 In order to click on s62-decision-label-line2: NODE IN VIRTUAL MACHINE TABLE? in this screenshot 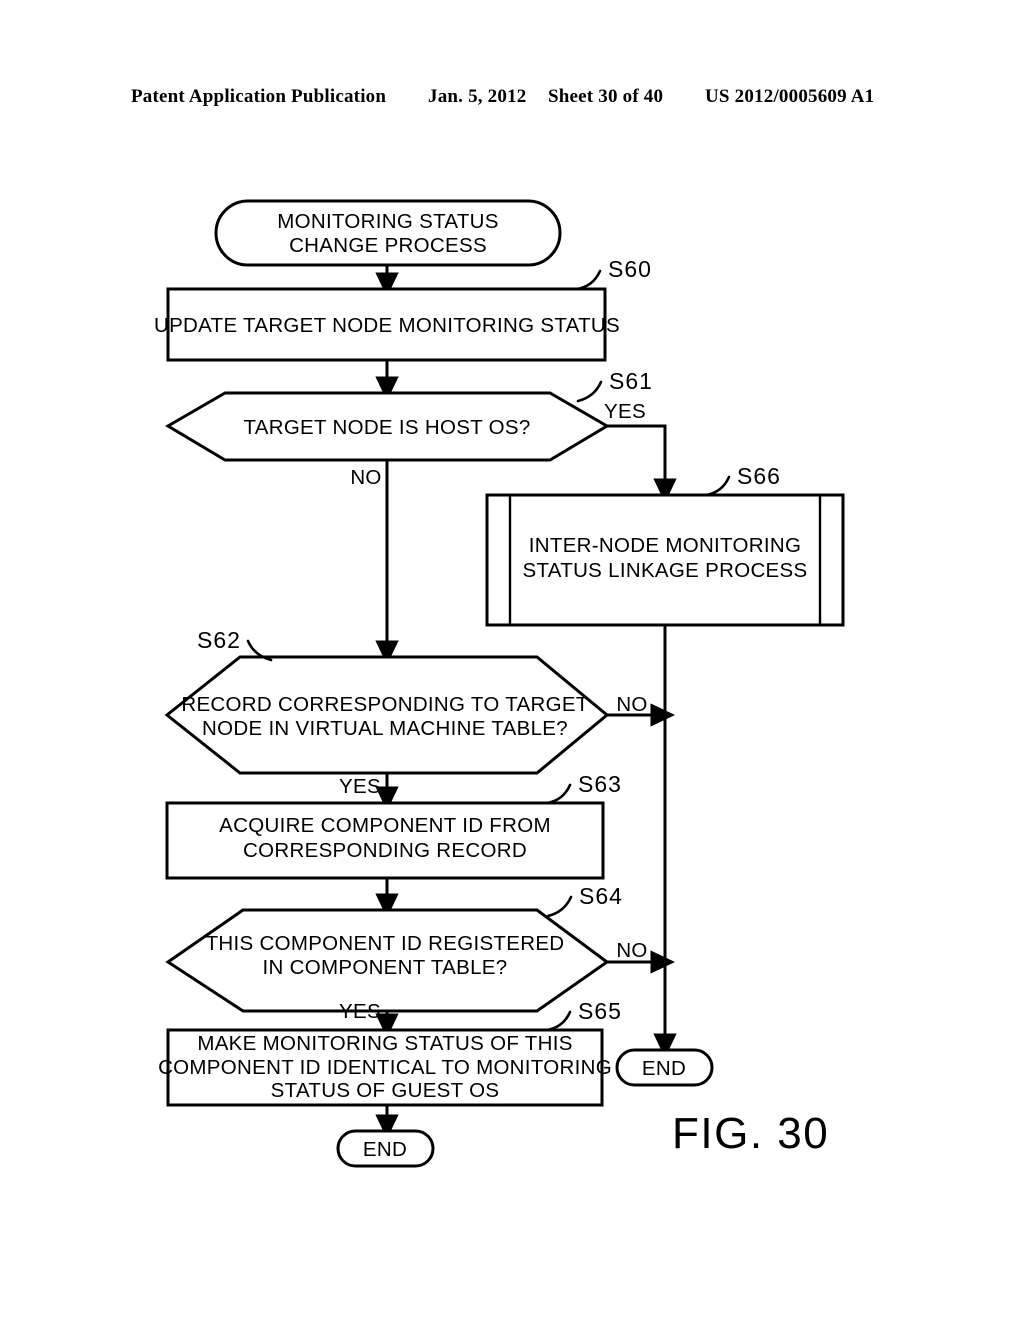, I will do `click(385, 728)`.